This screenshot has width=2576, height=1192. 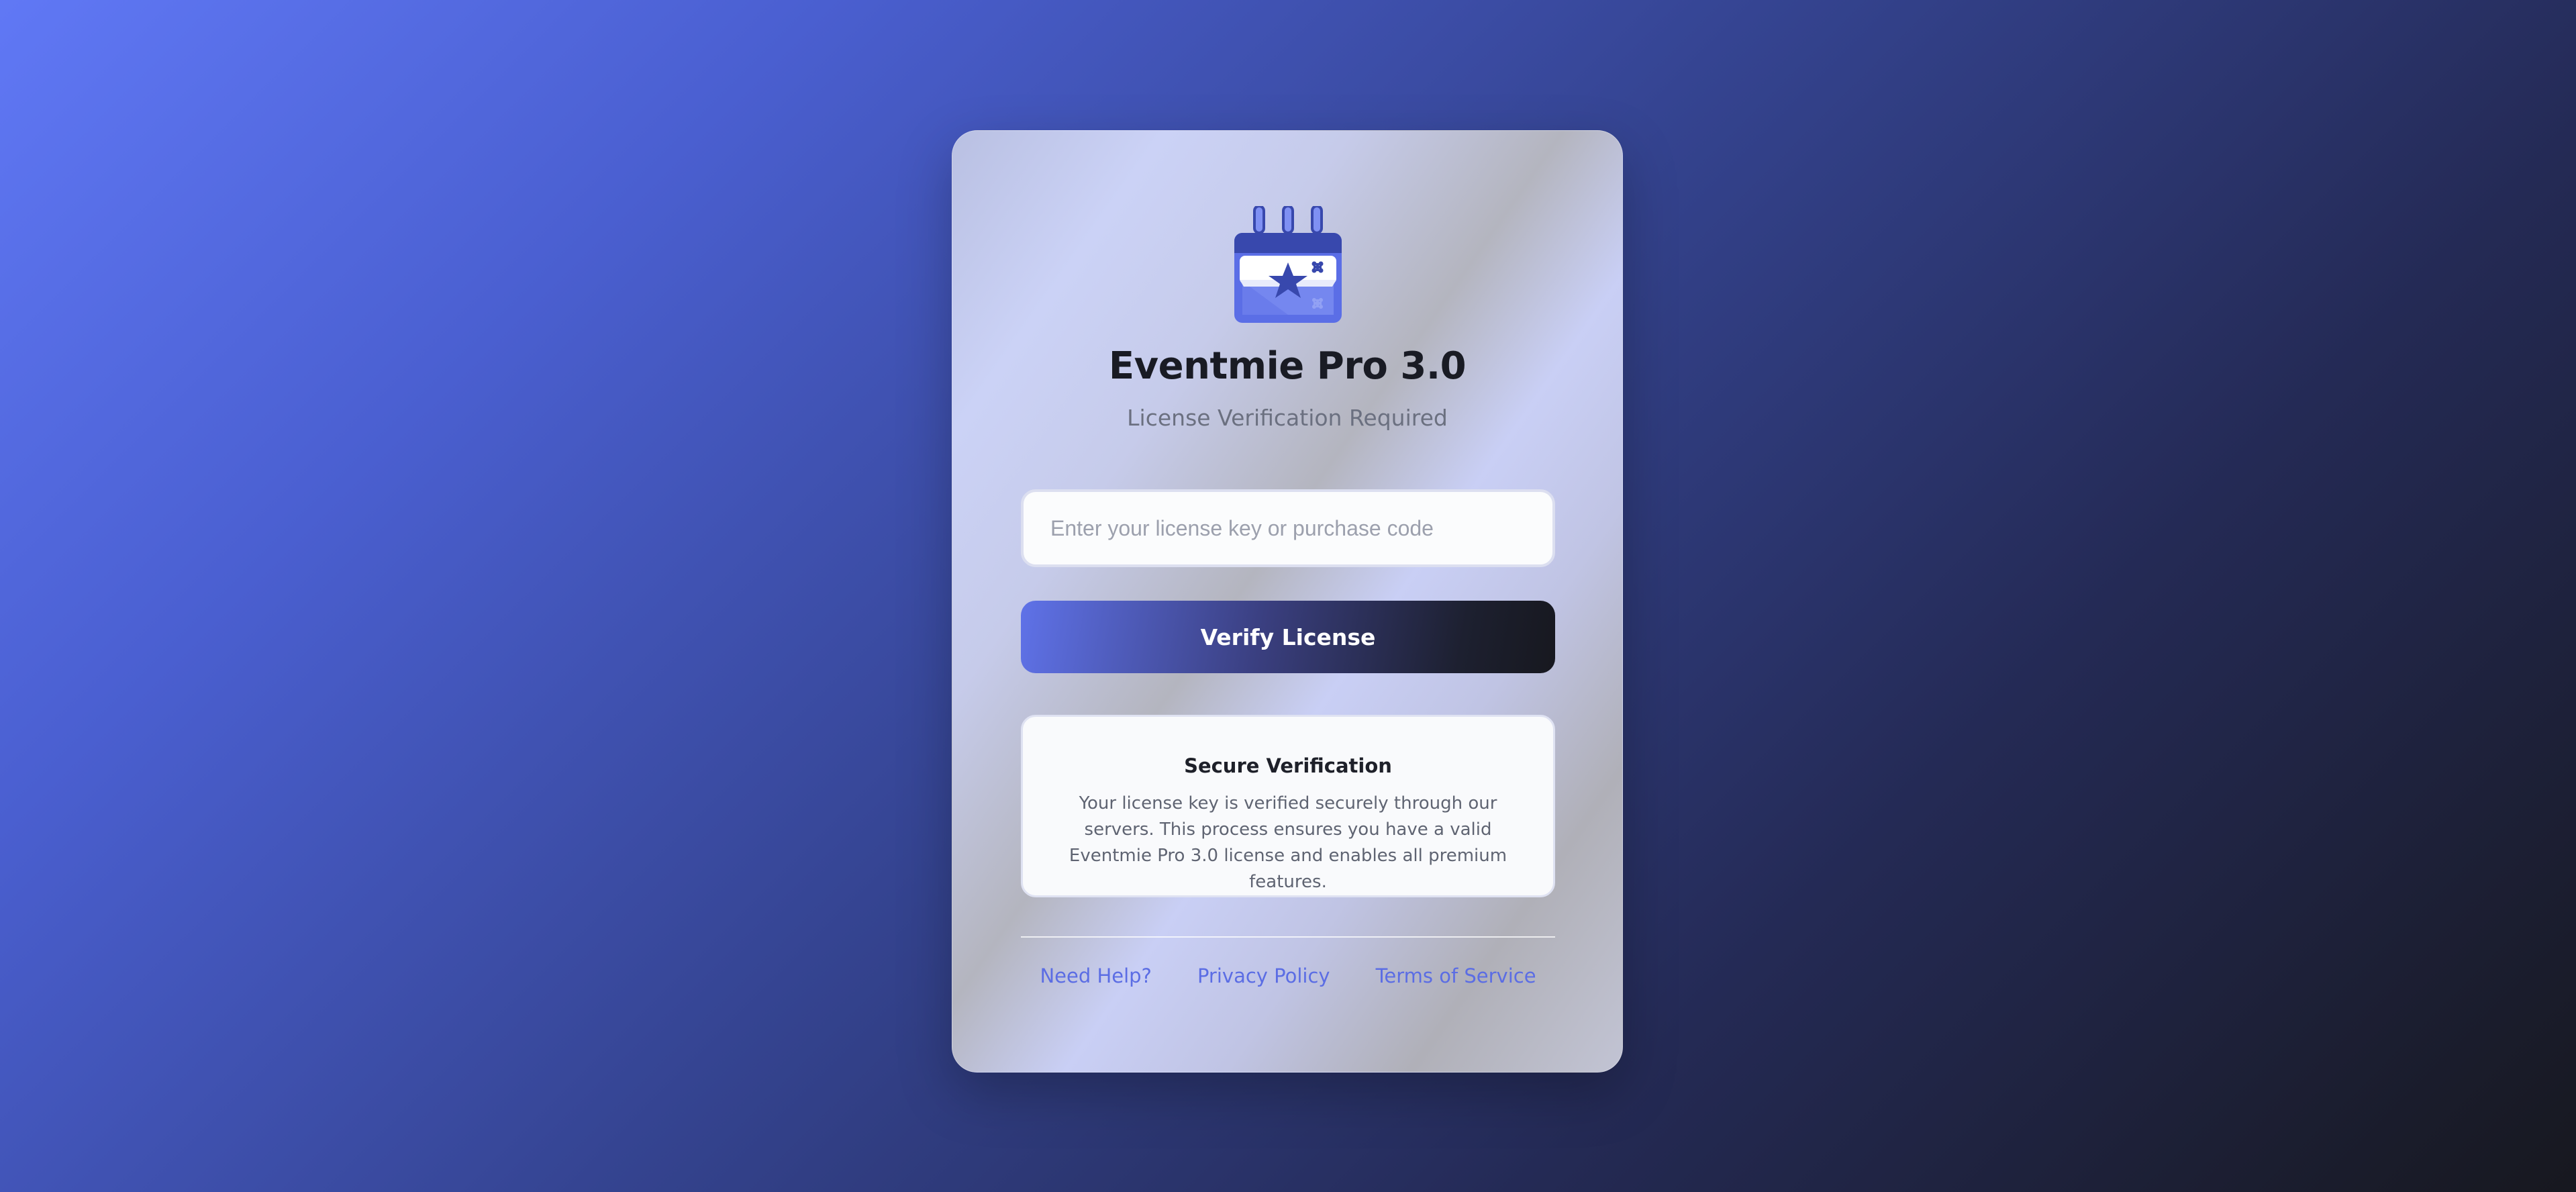 I want to click on license-key-input, so click(x=1288, y=528).